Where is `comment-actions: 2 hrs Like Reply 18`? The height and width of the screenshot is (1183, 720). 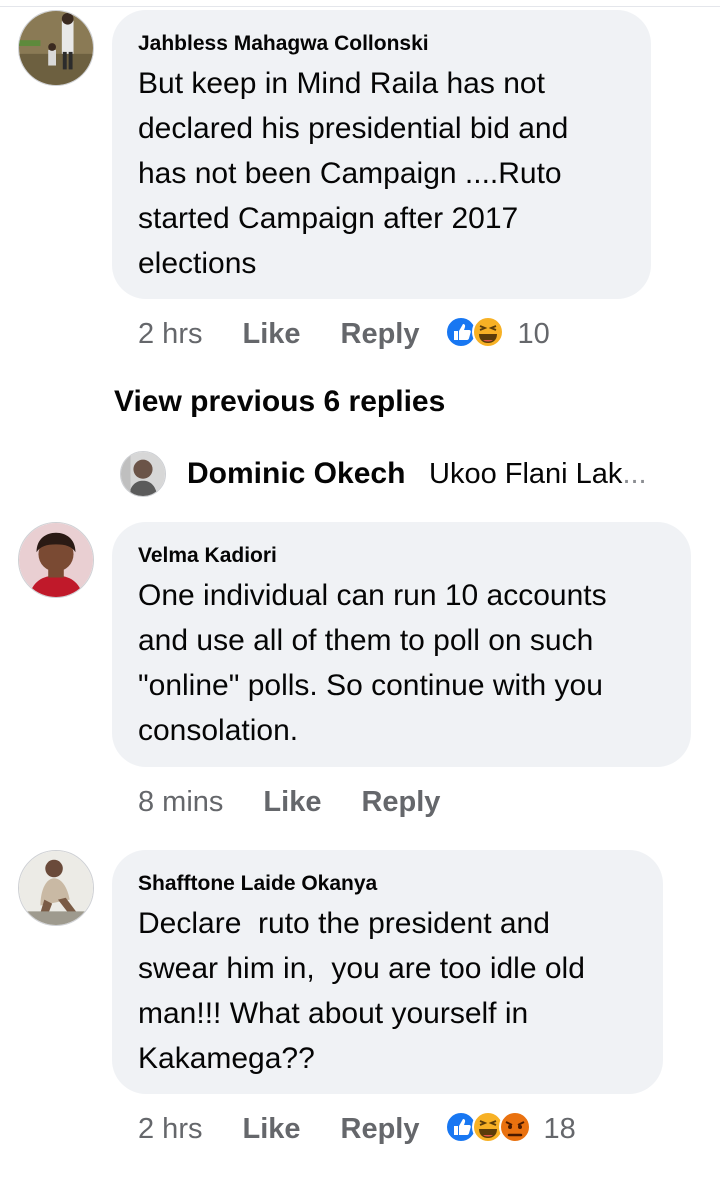
comment-actions: 2 hrs Like Reply 18 is located at coordinates (357, 1129).